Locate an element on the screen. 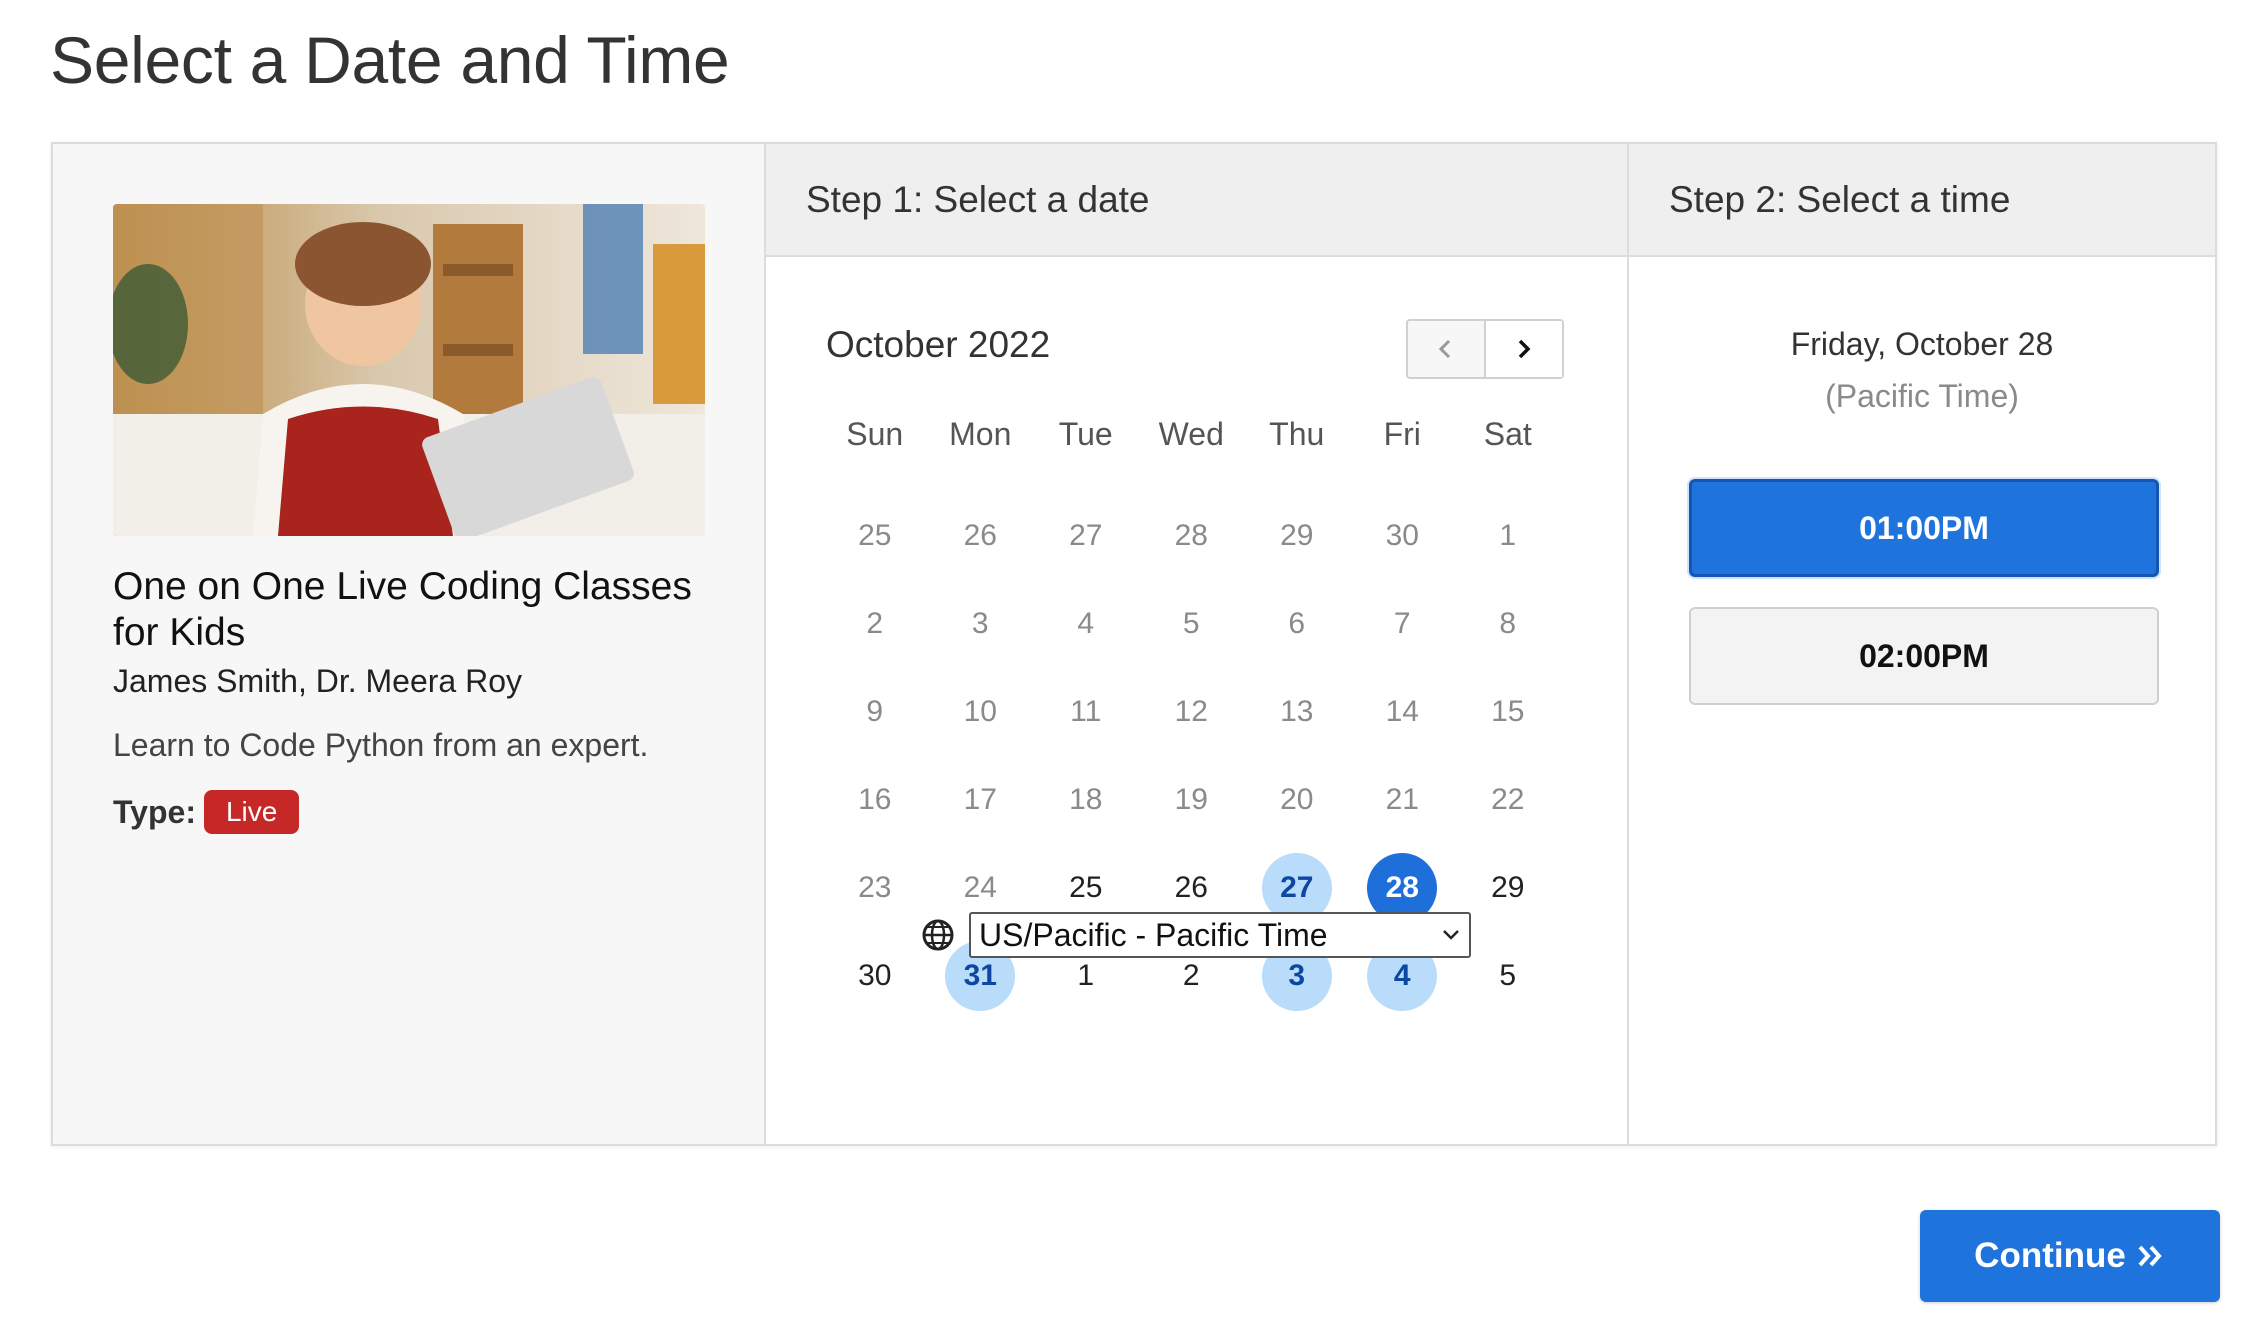  calendar-day: 15 is located at coordinates (1508, 712).